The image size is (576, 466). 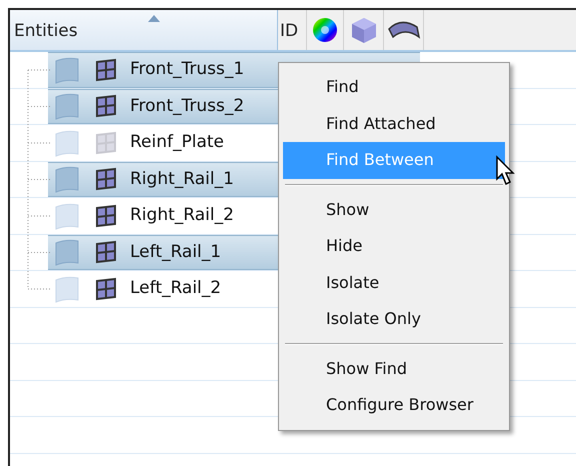 I want to click on menu-item: Isolate Only, so click(x=394, y=319).